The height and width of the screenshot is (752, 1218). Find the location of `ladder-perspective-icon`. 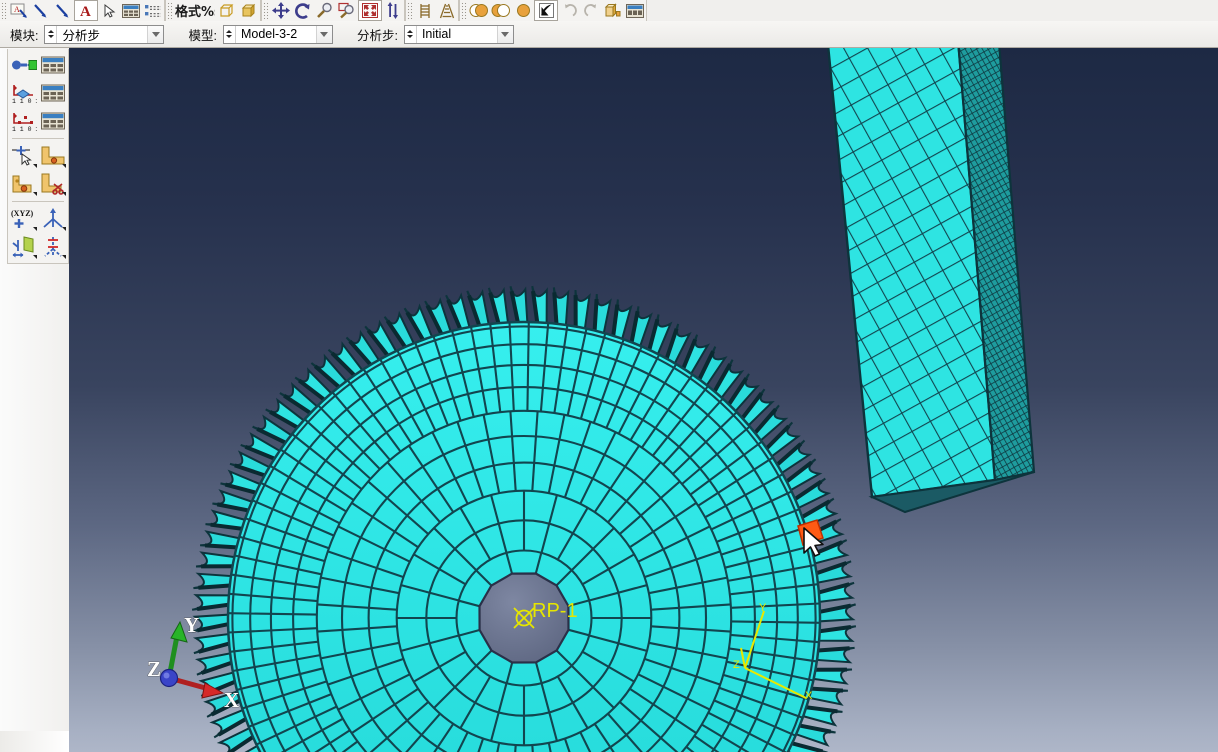

ladder-perspective-icon is located at coordinates (447, 10).